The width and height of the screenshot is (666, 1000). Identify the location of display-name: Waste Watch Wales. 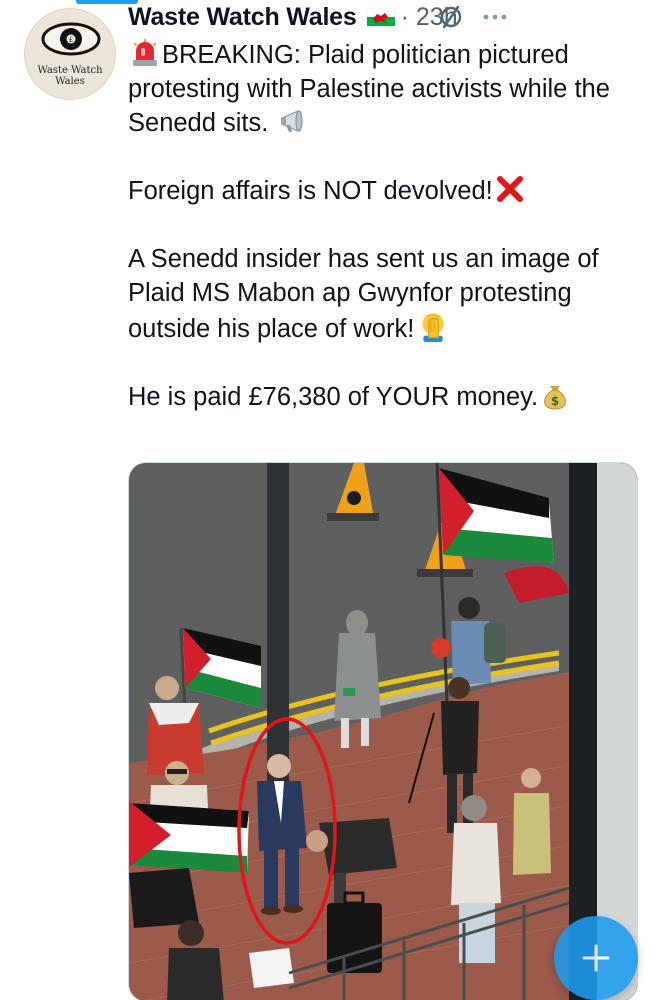
(242, 17).